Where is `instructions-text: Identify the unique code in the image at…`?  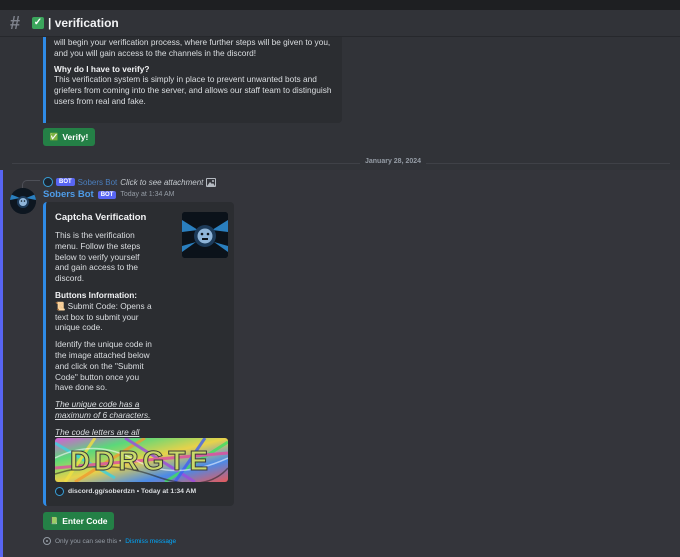 instructions-text: Identify the unique code in the image at… is located at coordinates (103, 366).